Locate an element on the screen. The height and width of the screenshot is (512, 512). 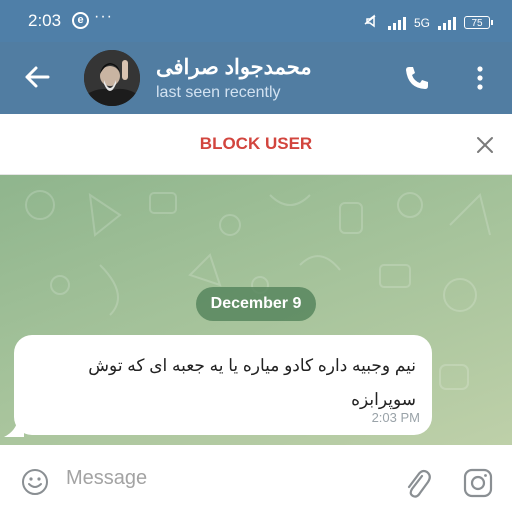
message-input-bar is located at coordinates (256, 478).